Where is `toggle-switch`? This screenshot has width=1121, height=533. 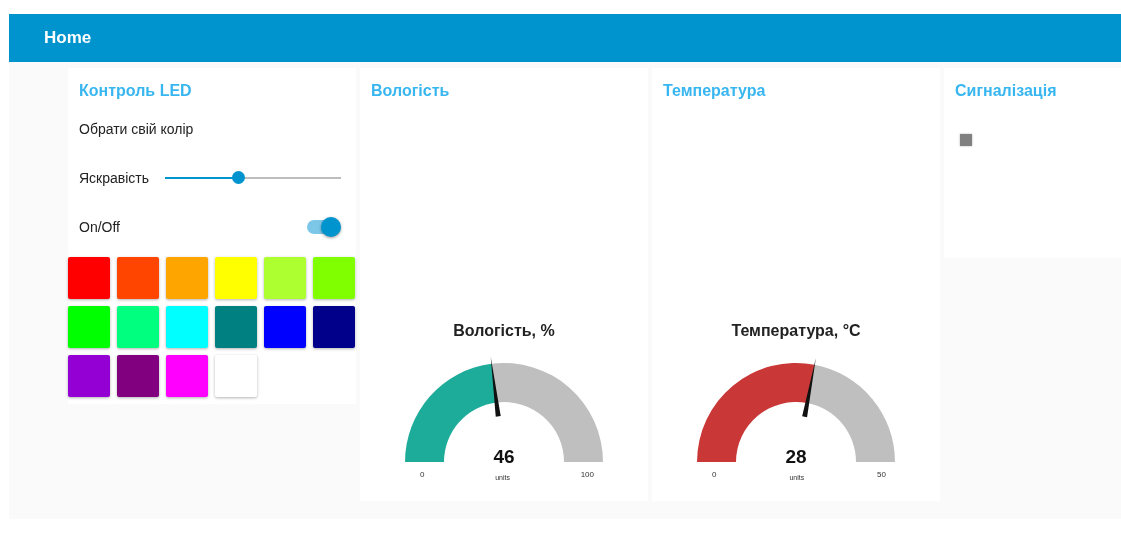 toggle-switch is located at coordinates (324, 226).